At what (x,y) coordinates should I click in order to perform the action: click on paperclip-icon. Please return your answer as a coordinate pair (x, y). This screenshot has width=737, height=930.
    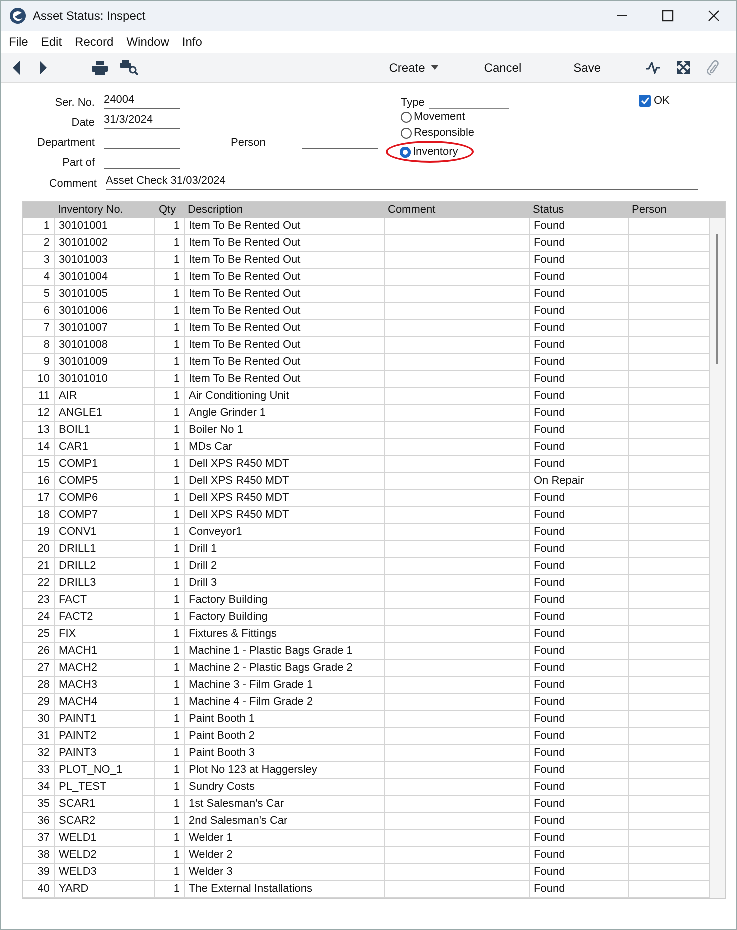
    Looking at the image, I should click on (713, 68).